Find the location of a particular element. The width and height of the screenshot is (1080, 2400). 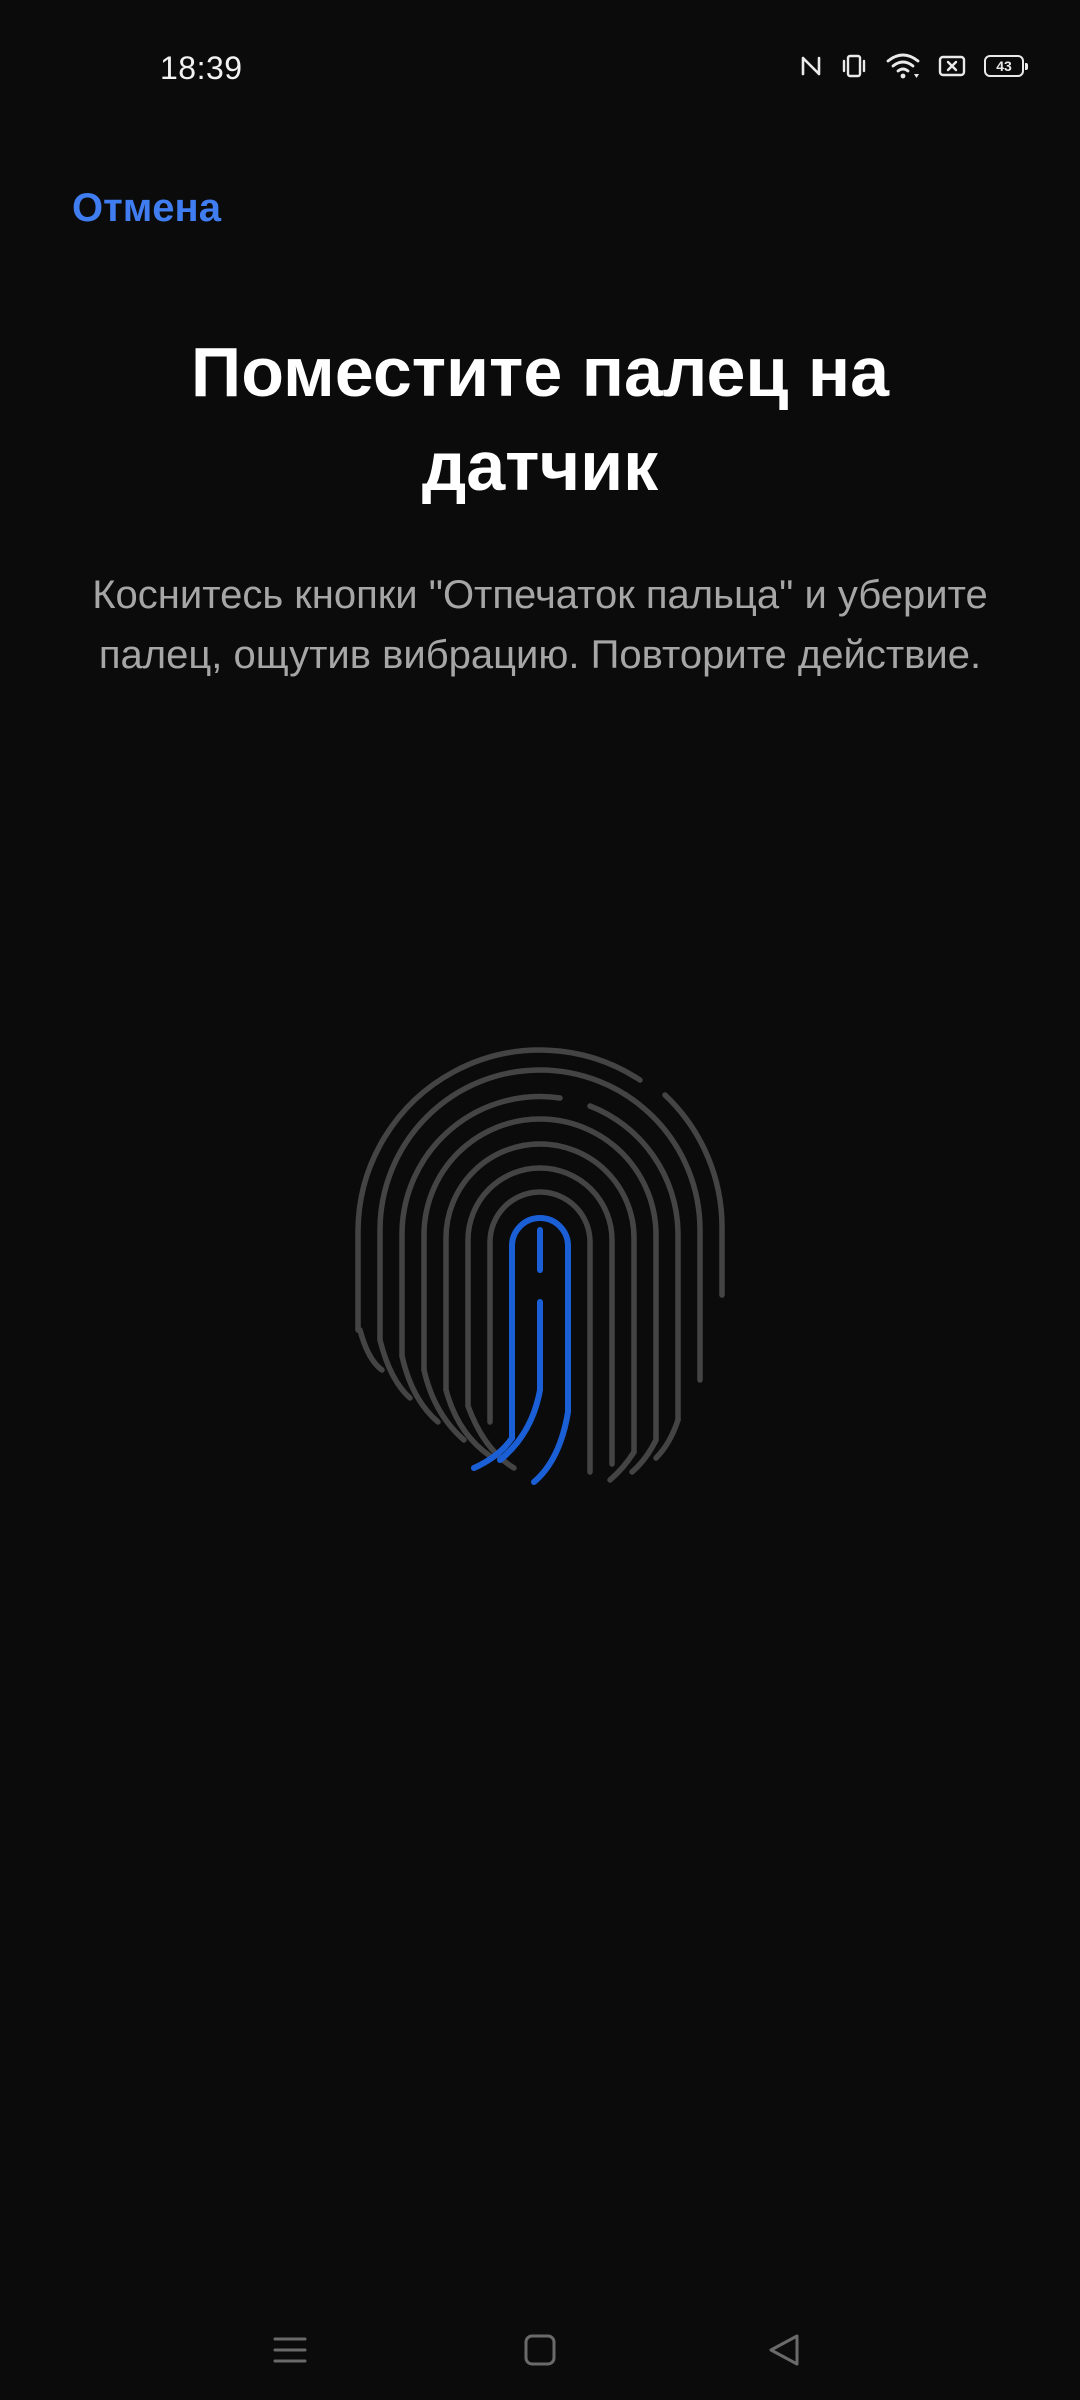

nfc-icon is located at coordinates (811, 66).